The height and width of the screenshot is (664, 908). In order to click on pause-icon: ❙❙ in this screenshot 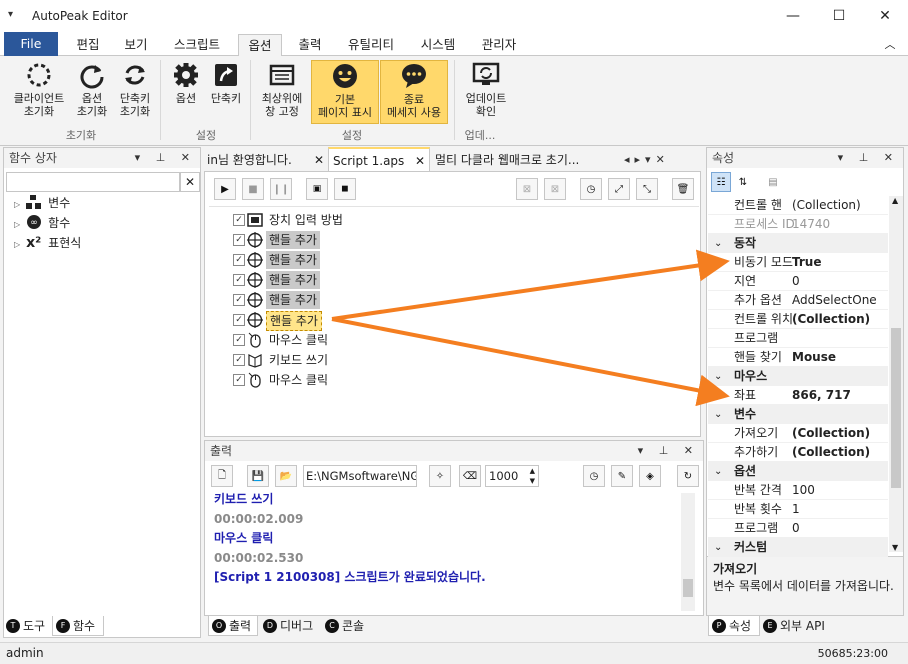, I will do `click(281, 189)`.